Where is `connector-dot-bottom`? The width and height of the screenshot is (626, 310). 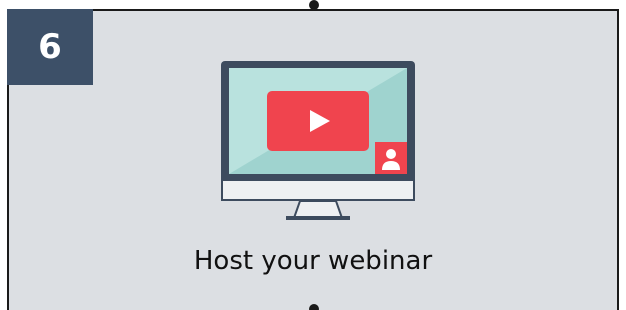
connector-dot-bottom is located at coordinates (314, 307).